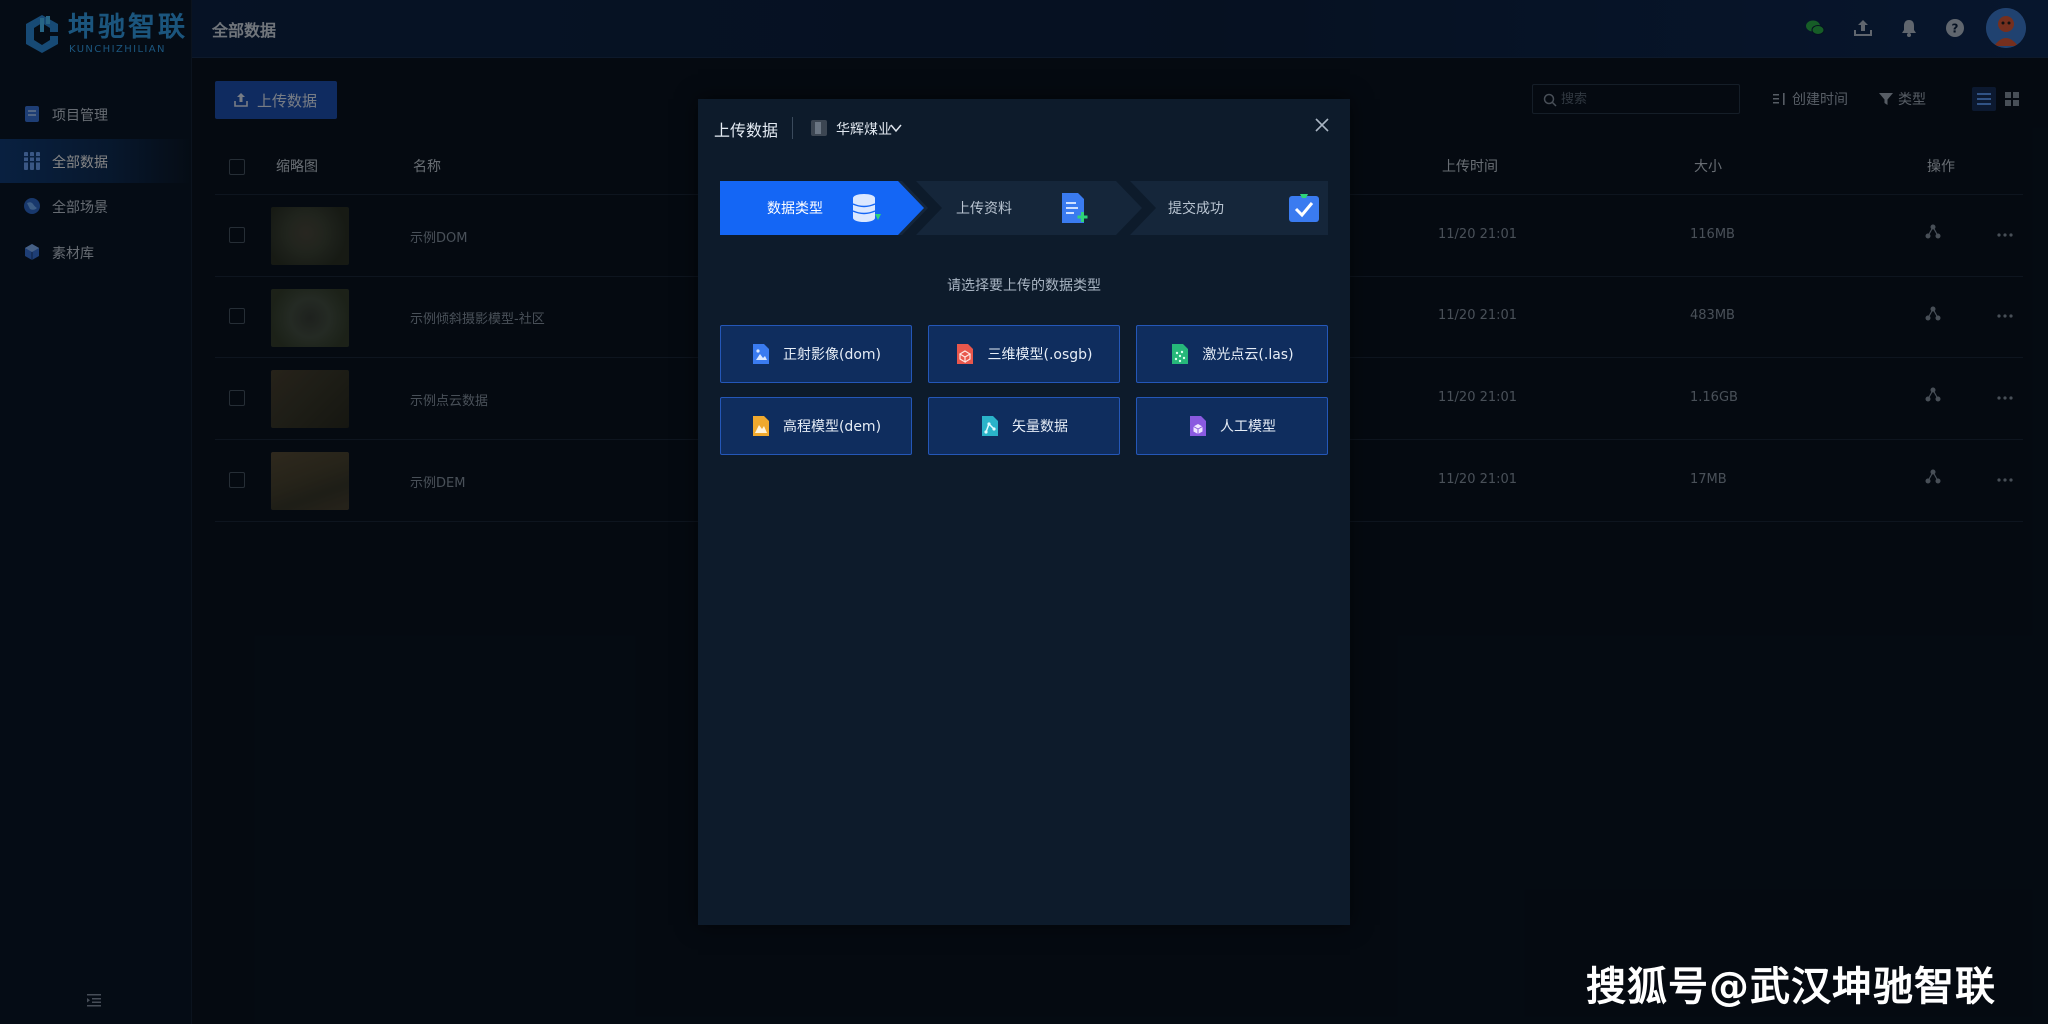 The width and height of the screenshot is (2048, 1024). Describe the element at coordinates (984, 209) in the screenshot. I see `step-label: 上传资料` at that location.